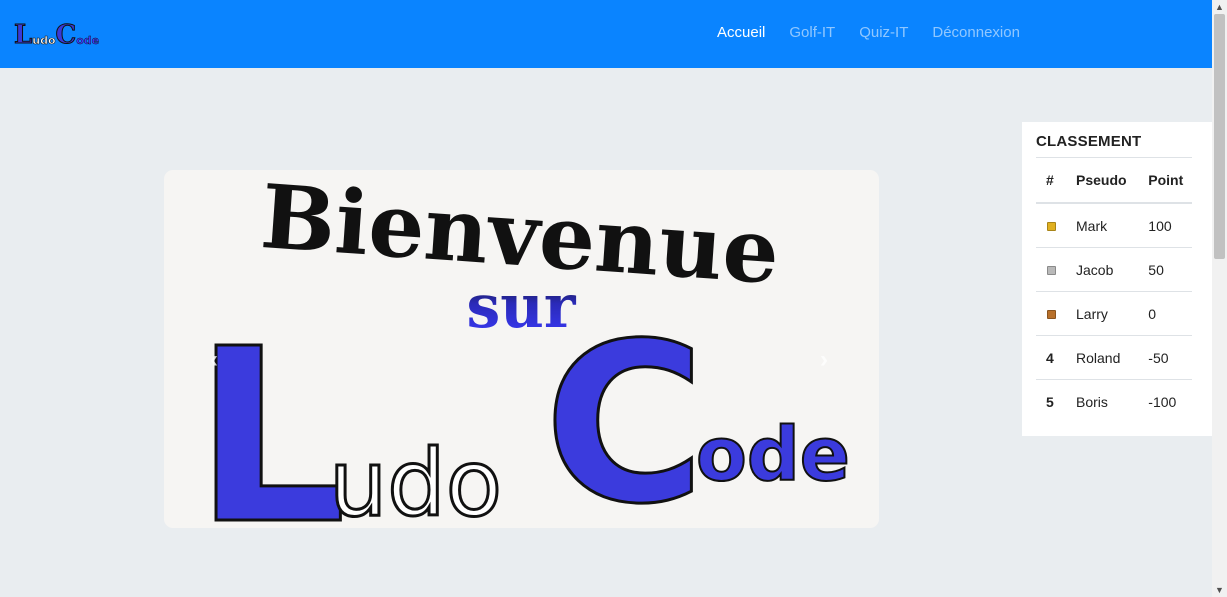 The width and height of the screenshot is (1227, 597). What do you see at coordinates (1219, 590) in the screenshot?
I see `scroll-down-icon: ▼` at bounding box center [1219, 590].